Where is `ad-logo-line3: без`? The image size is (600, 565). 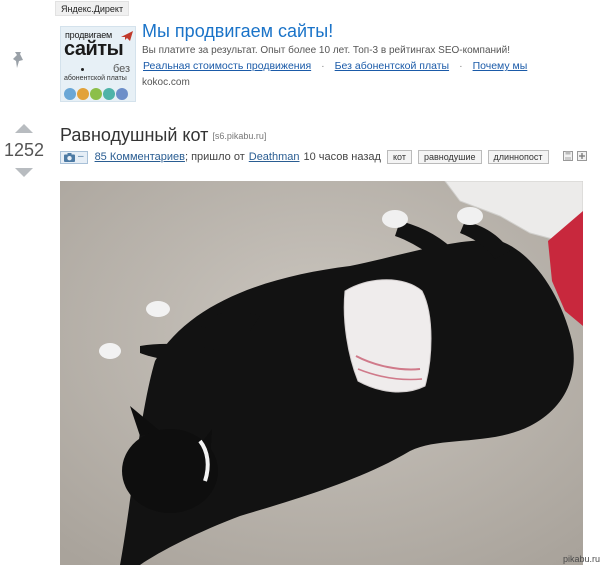
ad-logo-line3: без is located at coordinates (122, 69).